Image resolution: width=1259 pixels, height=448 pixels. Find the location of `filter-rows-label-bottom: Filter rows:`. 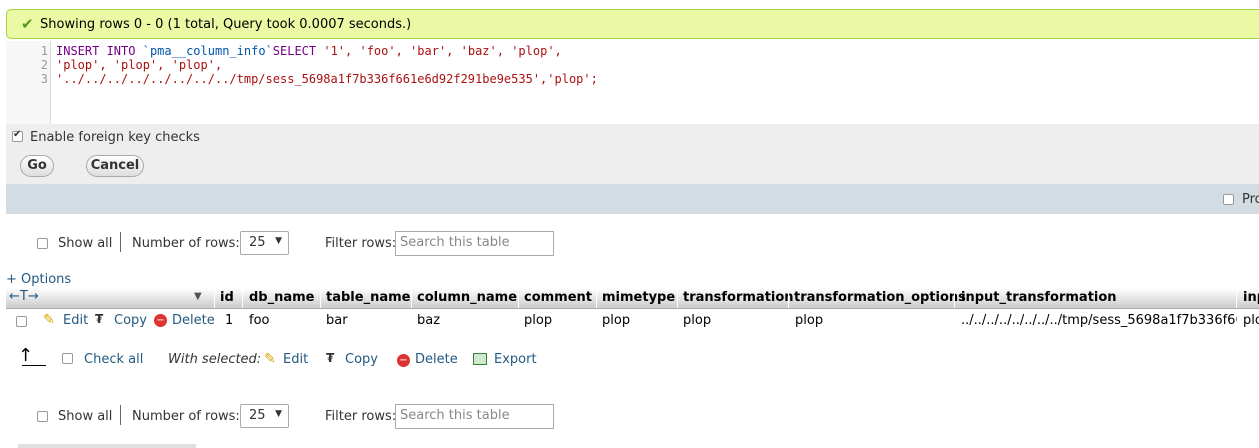

filter-rows-label-bottom: Filter rows: is located at coordinates (361, 416).